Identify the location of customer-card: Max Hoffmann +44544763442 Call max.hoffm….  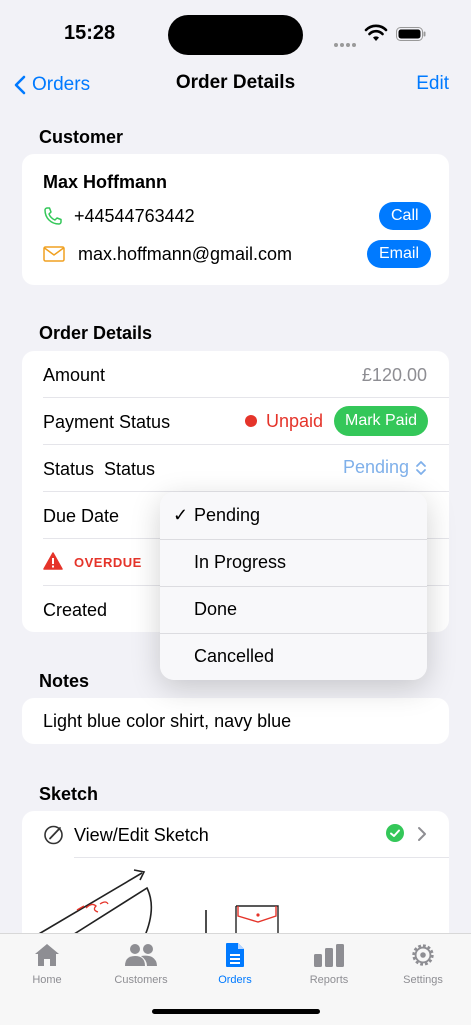
(235, 219).